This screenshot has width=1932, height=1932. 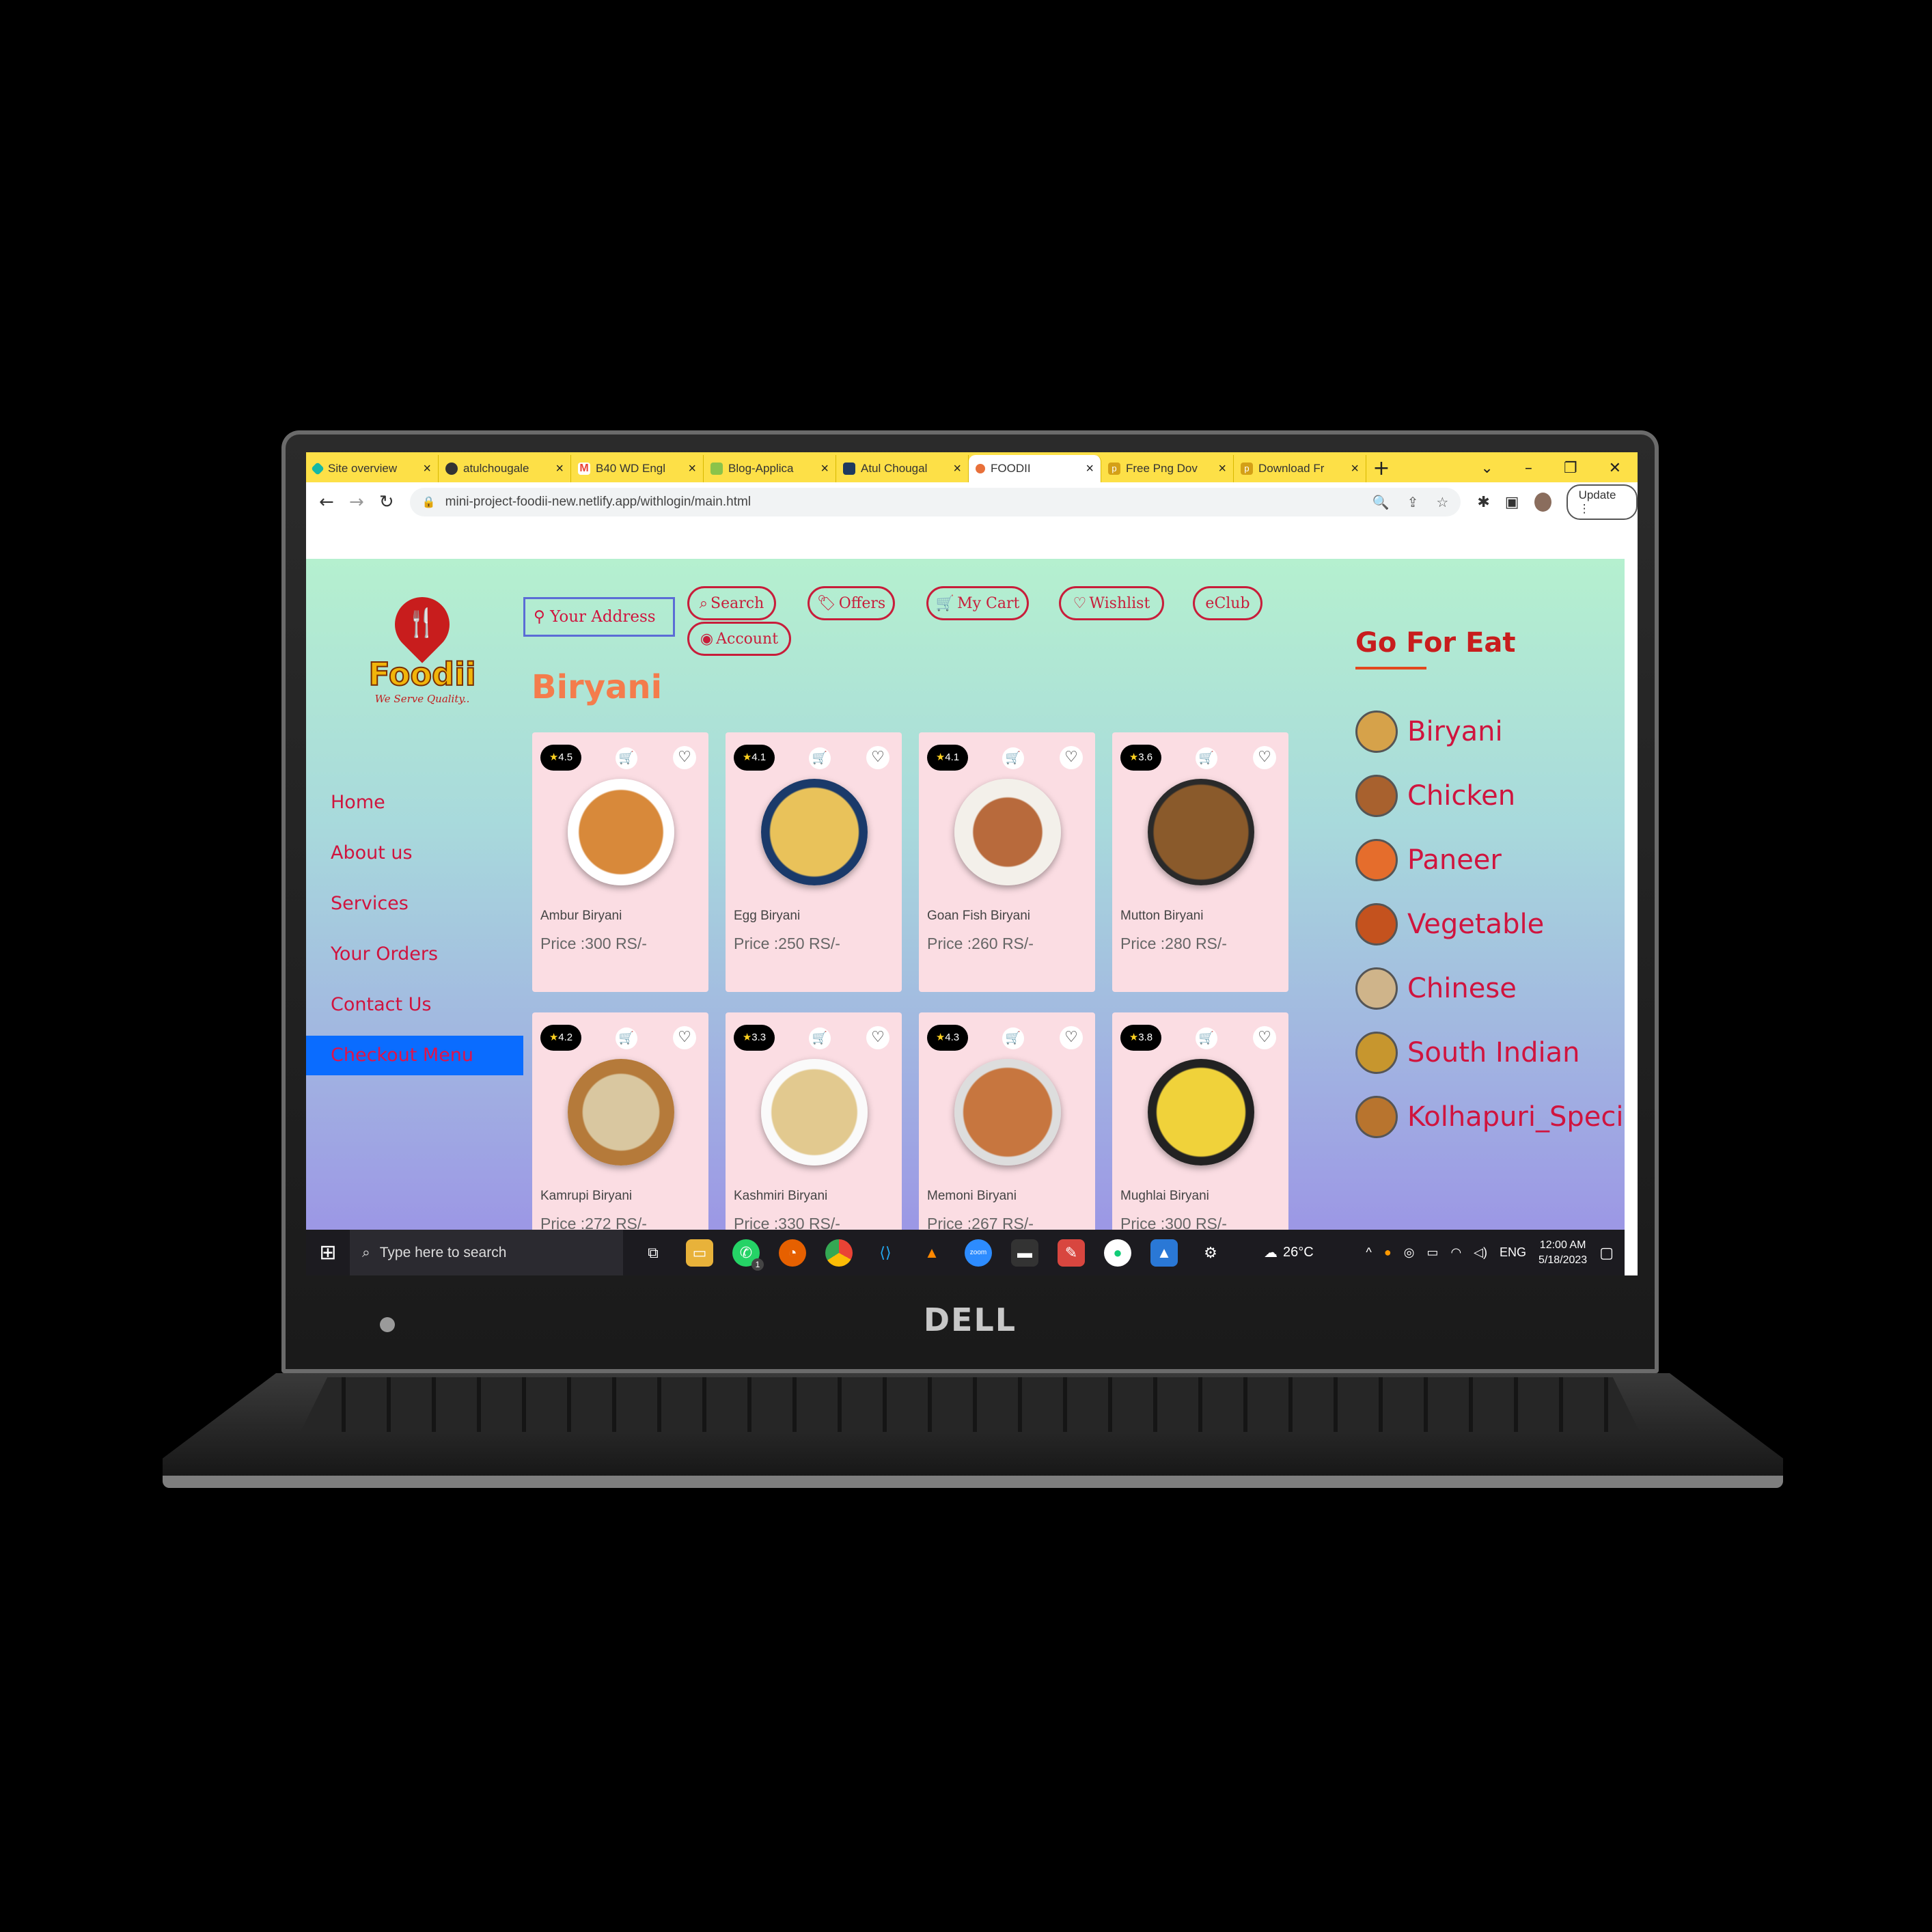 What do you see at coordinates (1381, 469) in the screenshot?
I see `new-tab-button: +` at bounding box center [1381, 469].